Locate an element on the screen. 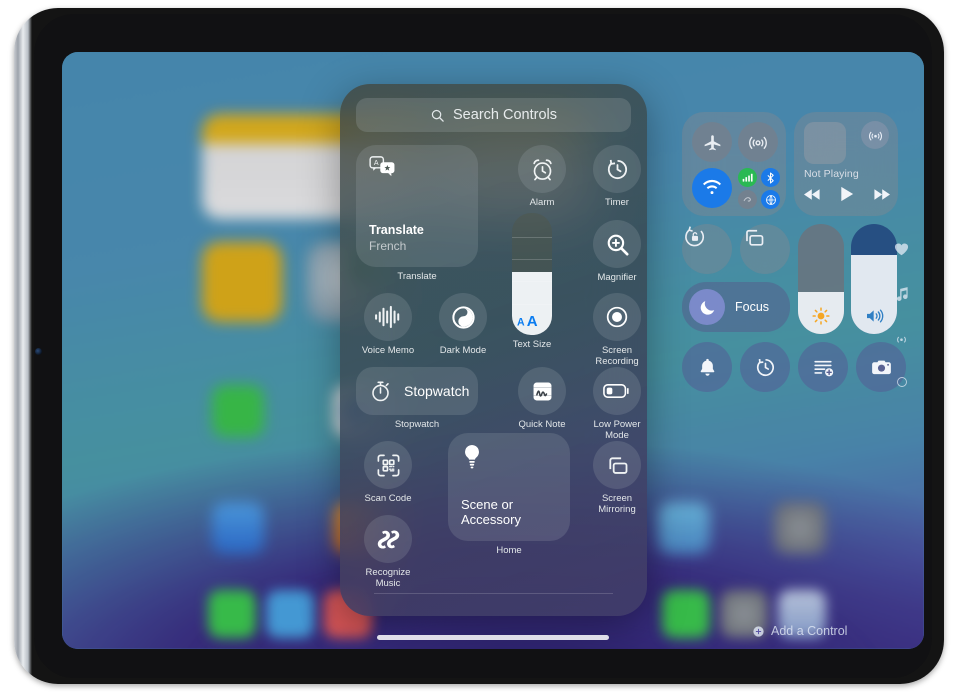 The height and width of the screenshot is (692, 958). volume-slider is located at coordinates (874, 279).